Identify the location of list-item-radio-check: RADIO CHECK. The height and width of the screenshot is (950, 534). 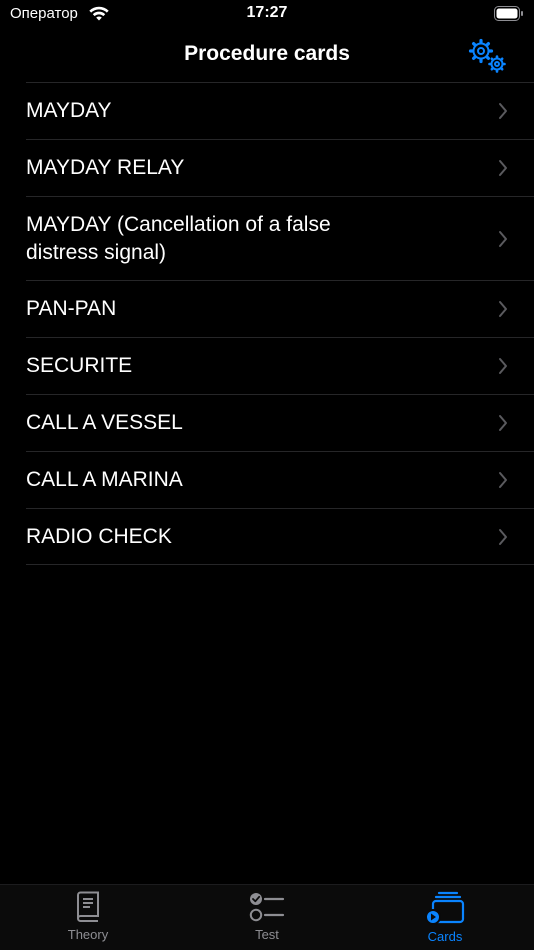
(280, 536).